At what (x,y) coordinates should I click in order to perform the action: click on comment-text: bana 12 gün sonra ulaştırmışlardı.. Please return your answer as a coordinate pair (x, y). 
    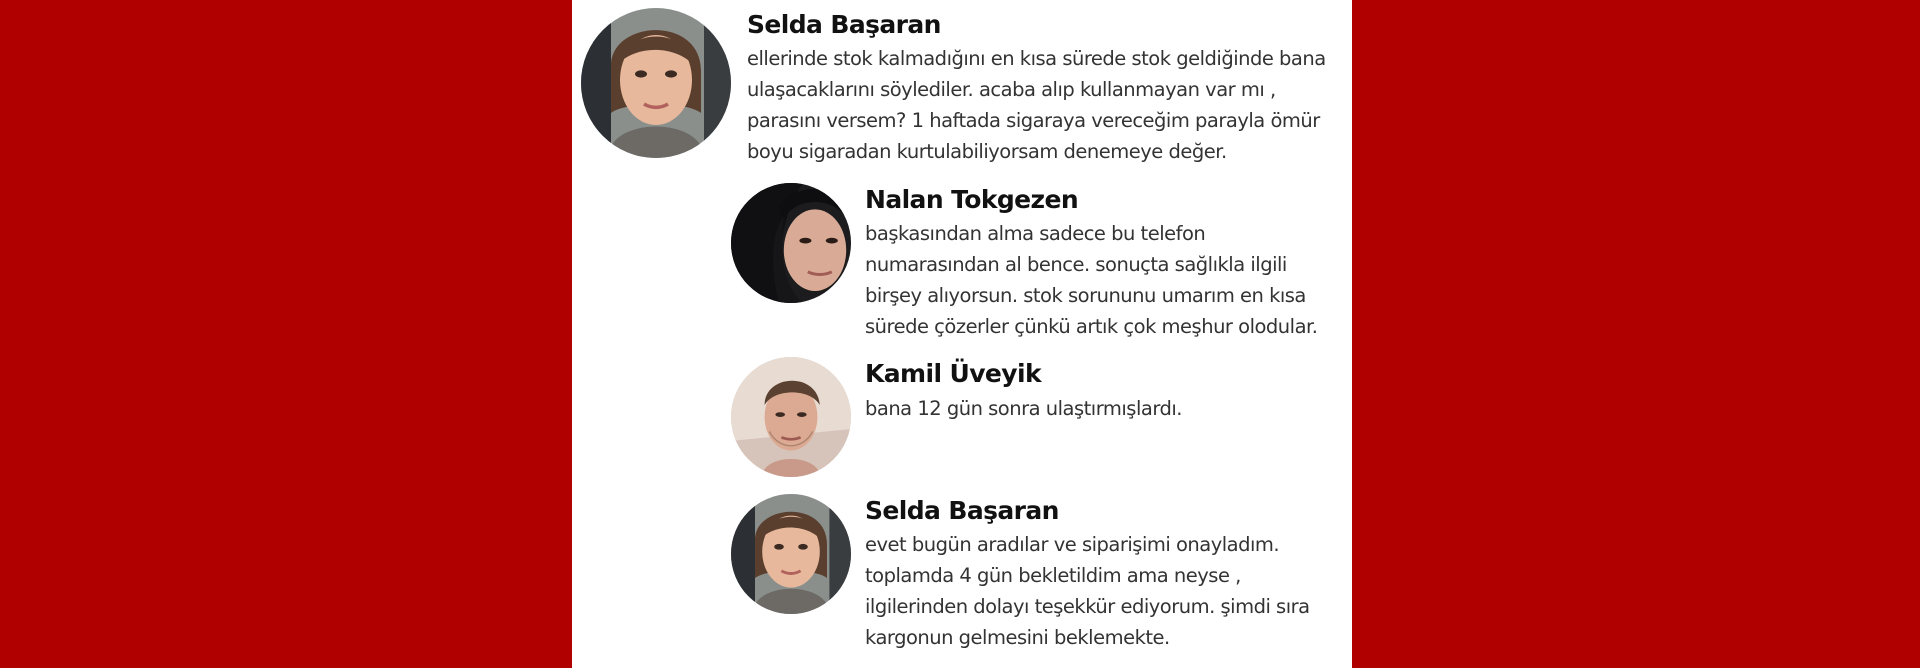
    Looking at the image, I should click on (1024, 408).